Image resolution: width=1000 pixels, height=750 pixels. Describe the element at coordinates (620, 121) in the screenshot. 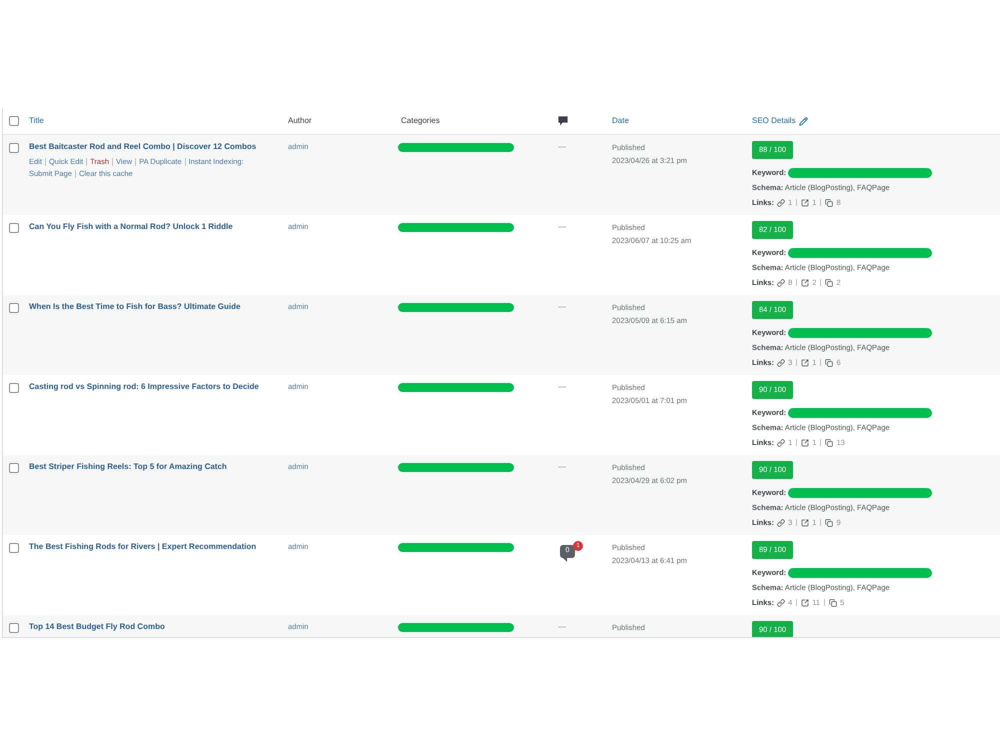

I see `column-header: Date` at that location.